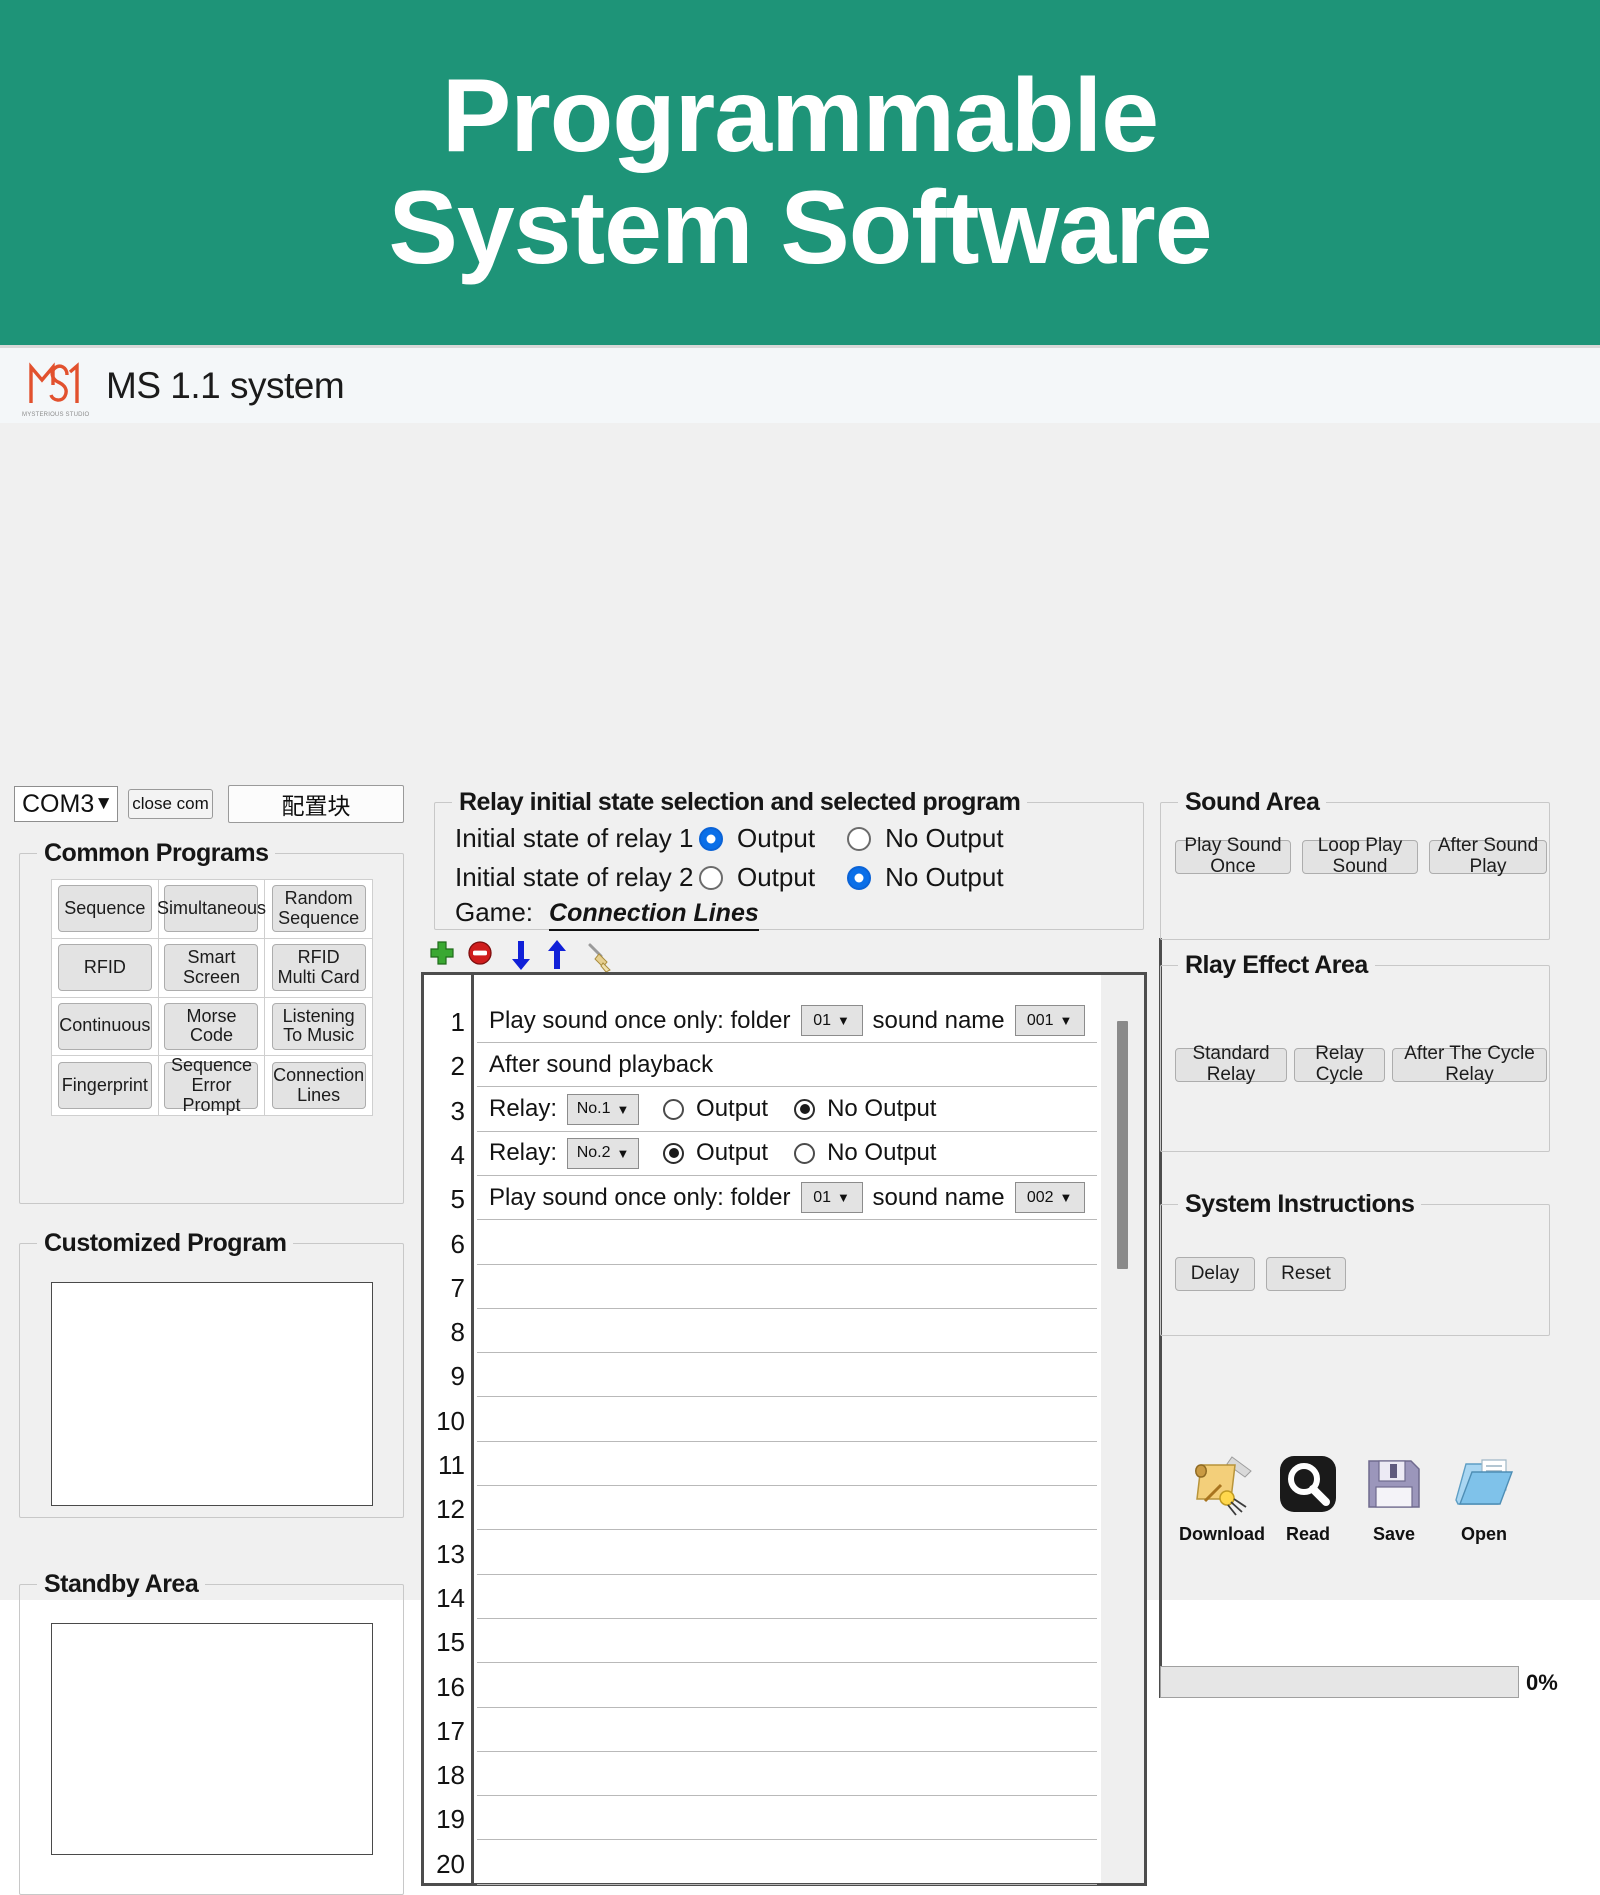  Describe the element at coordinates (318, 1086) in the screenshot. I see `program-button-connection-lines: Connection Lines` at that location.